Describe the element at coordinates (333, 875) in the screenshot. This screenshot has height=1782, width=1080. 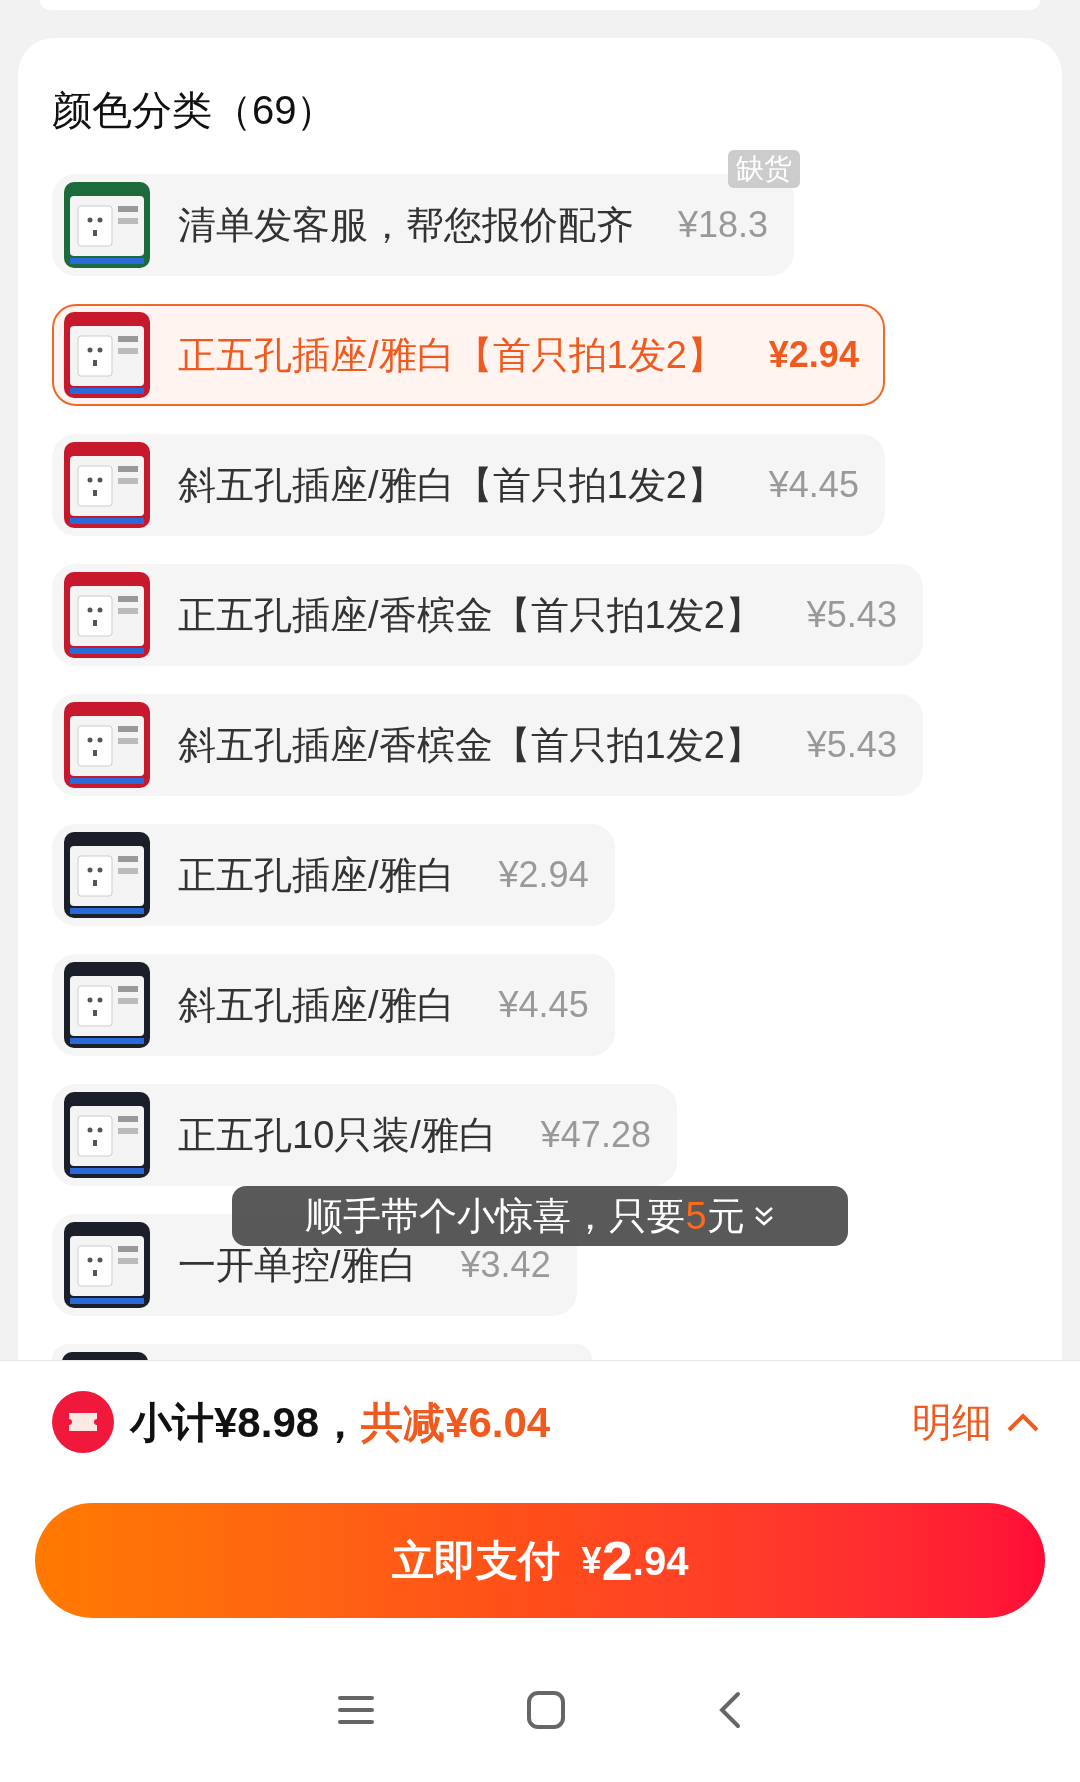
I see `option-chip: 正五孔插座/雅白 ¥2.94` at that location.